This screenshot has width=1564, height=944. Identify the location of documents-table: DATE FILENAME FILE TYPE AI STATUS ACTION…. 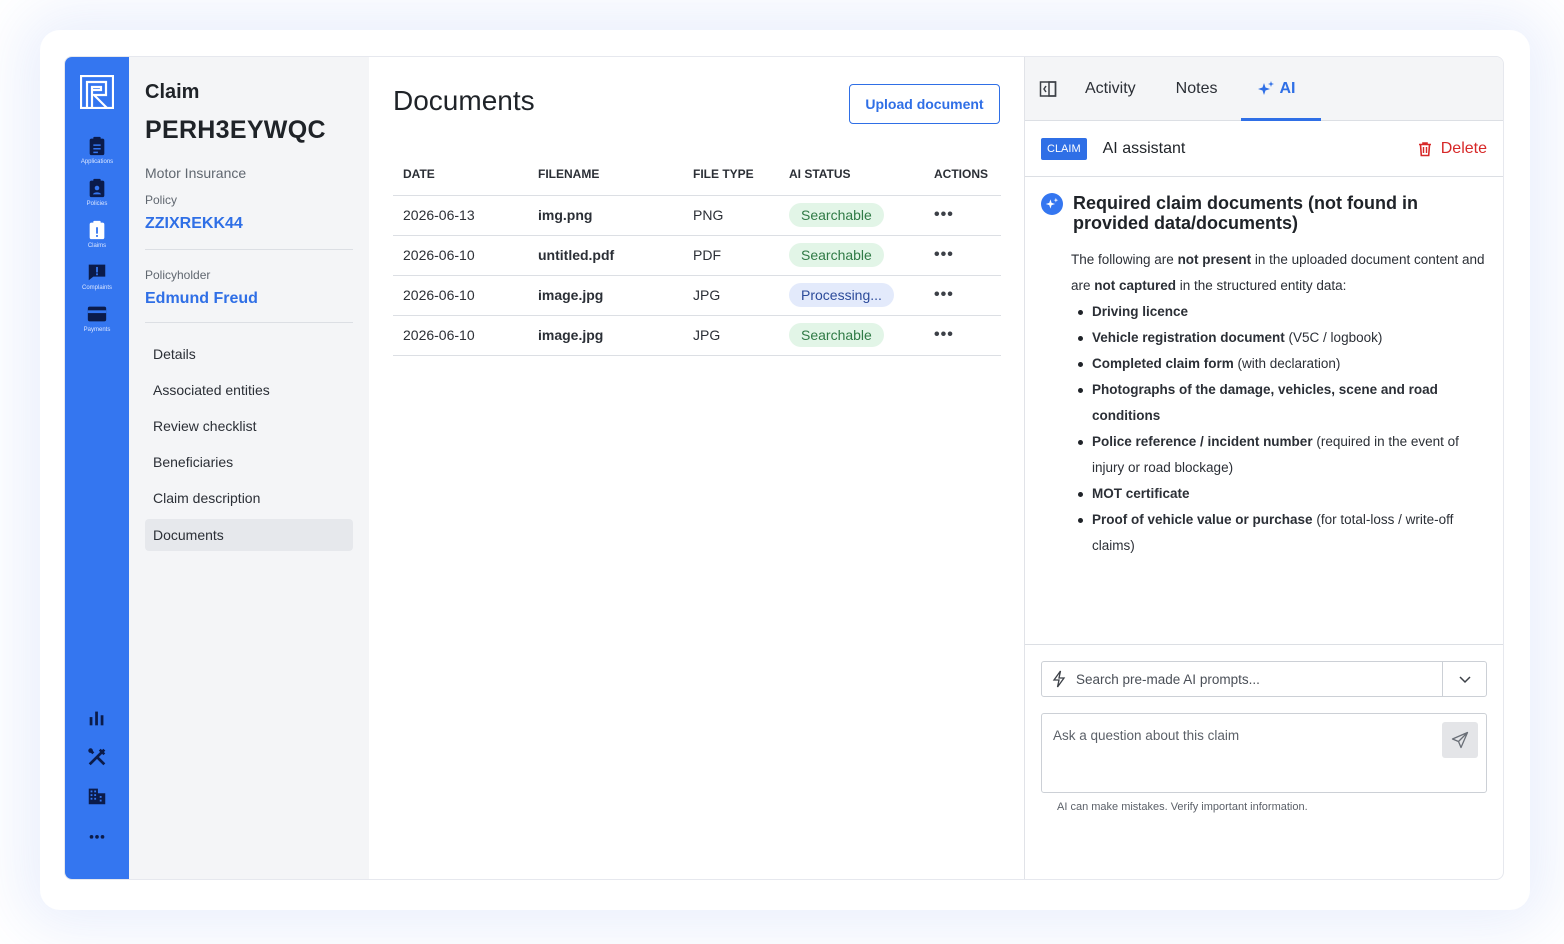
(697, 260).